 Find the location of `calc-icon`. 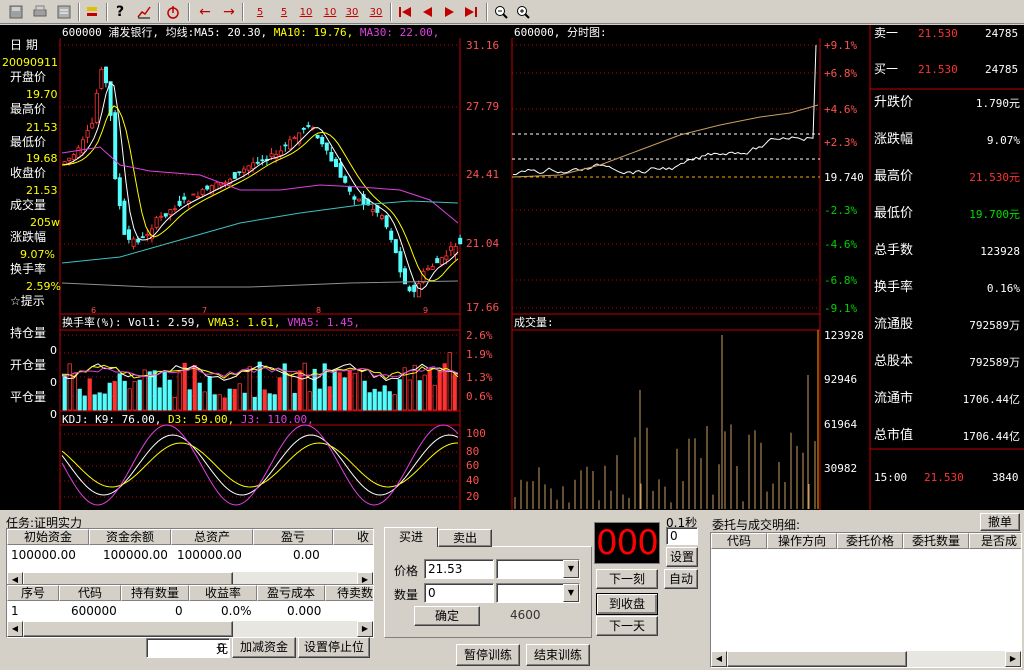

calc-icon is located at coordinates (64, 12).